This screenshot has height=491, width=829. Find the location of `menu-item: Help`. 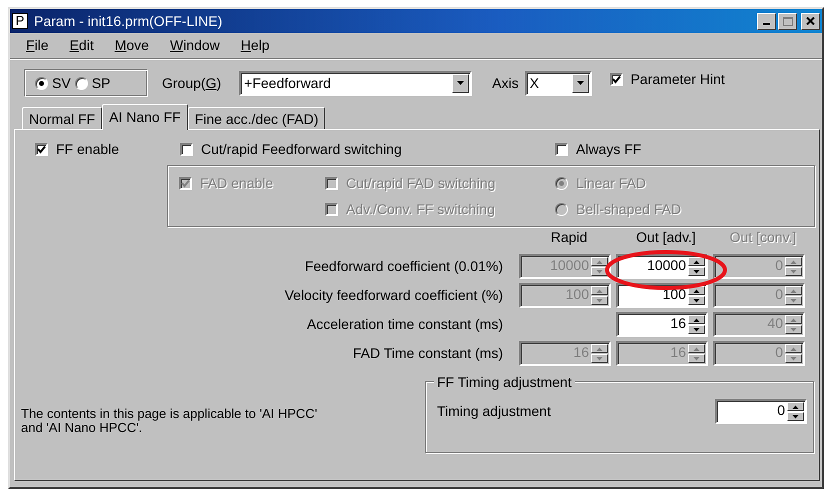

menu-item: Help is located at coordinates (255, 45).